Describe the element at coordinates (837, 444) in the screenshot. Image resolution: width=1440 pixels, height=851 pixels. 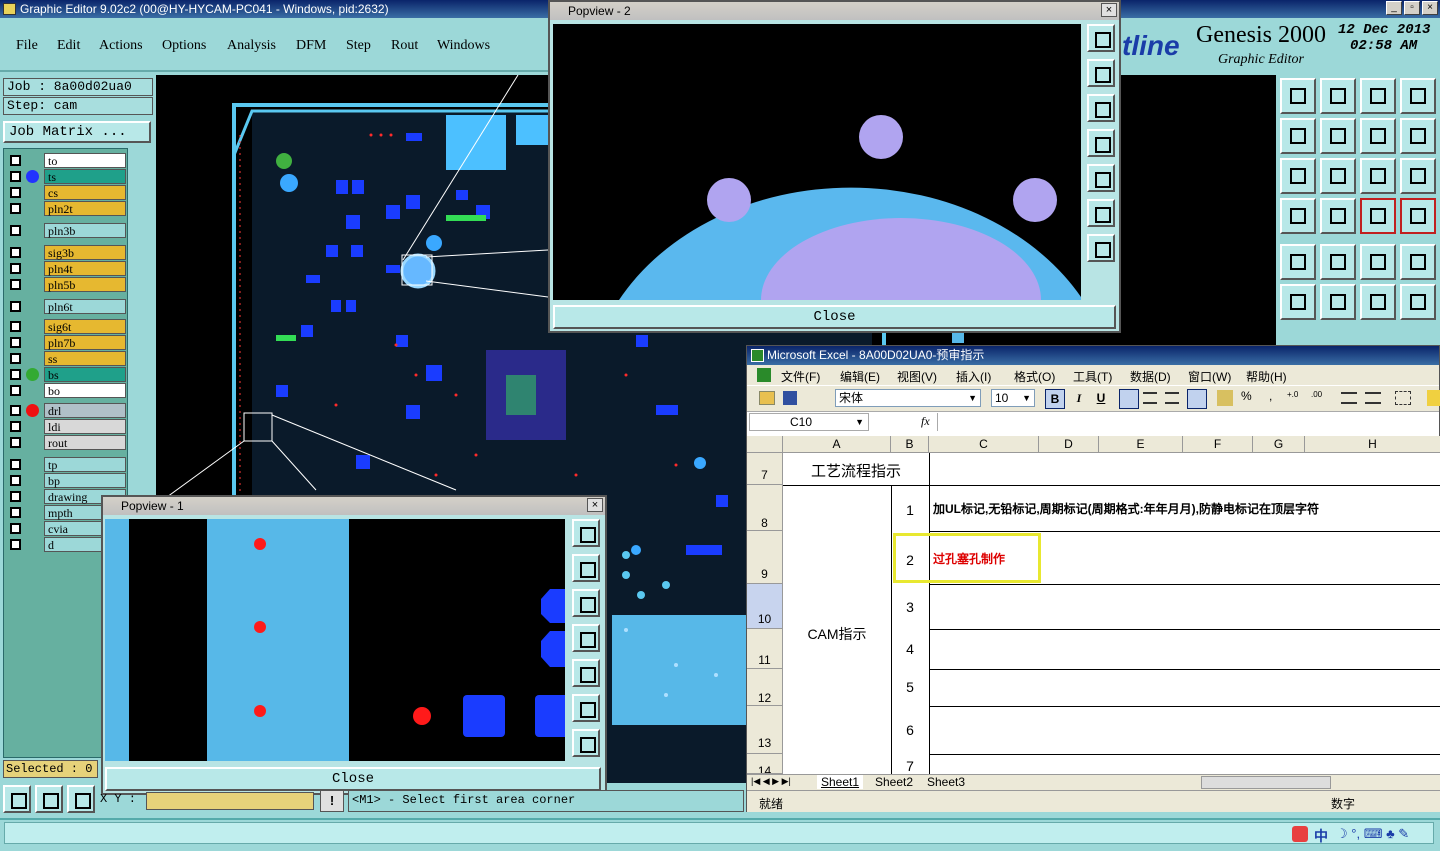
I see `column-header: A` at that location.